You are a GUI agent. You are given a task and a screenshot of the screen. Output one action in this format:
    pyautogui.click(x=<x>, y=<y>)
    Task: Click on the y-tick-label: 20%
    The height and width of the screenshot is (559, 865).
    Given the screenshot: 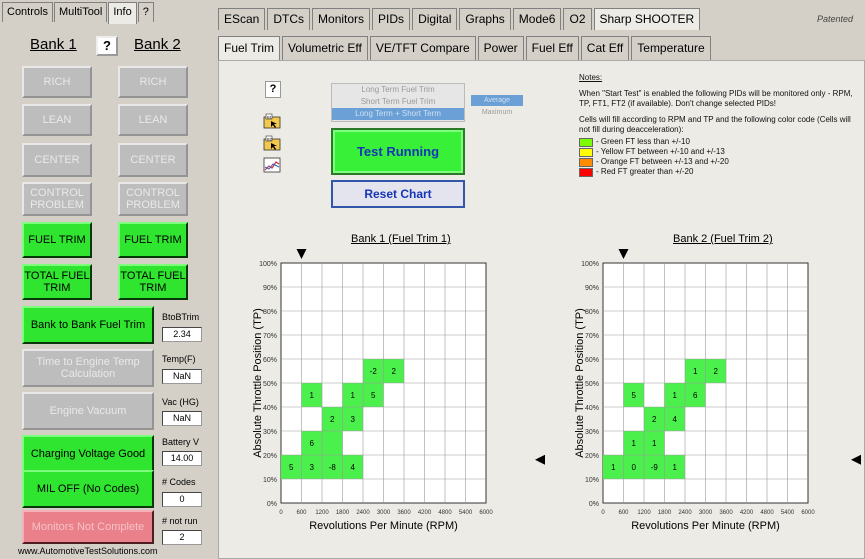 What is the action you would take?
    pyautogui.click(x=592, y=456)
    